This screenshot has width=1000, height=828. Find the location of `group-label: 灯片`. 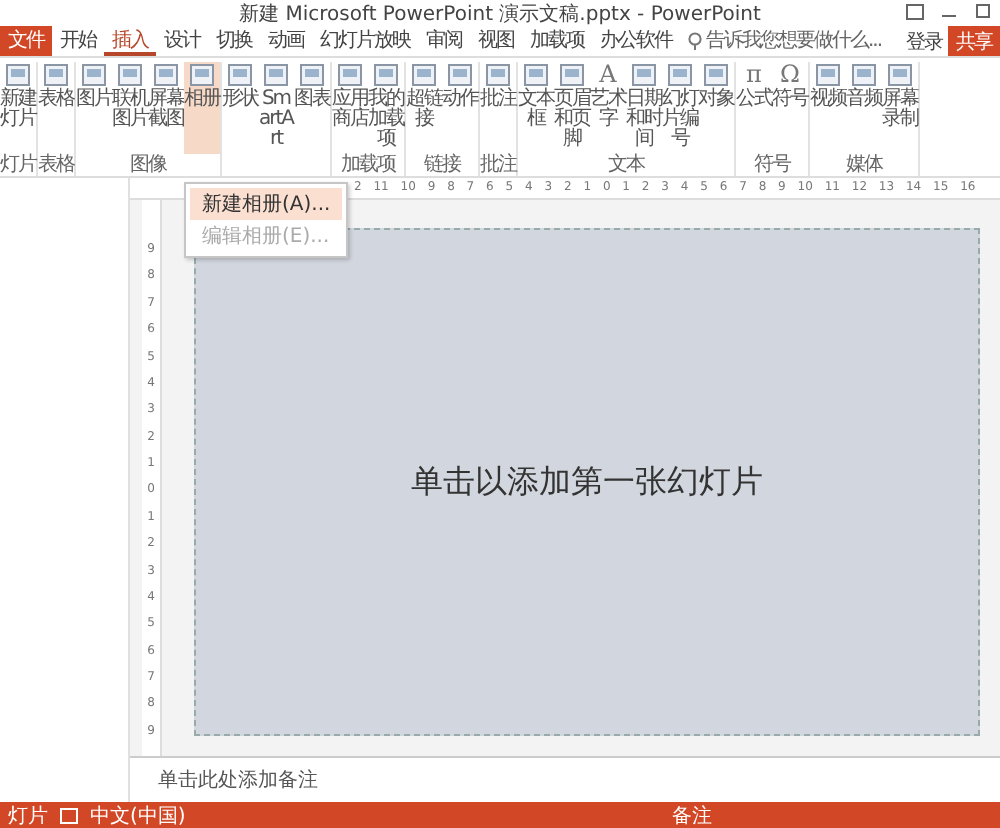

group-label: 灯片 is located at coordinates (18, 165).